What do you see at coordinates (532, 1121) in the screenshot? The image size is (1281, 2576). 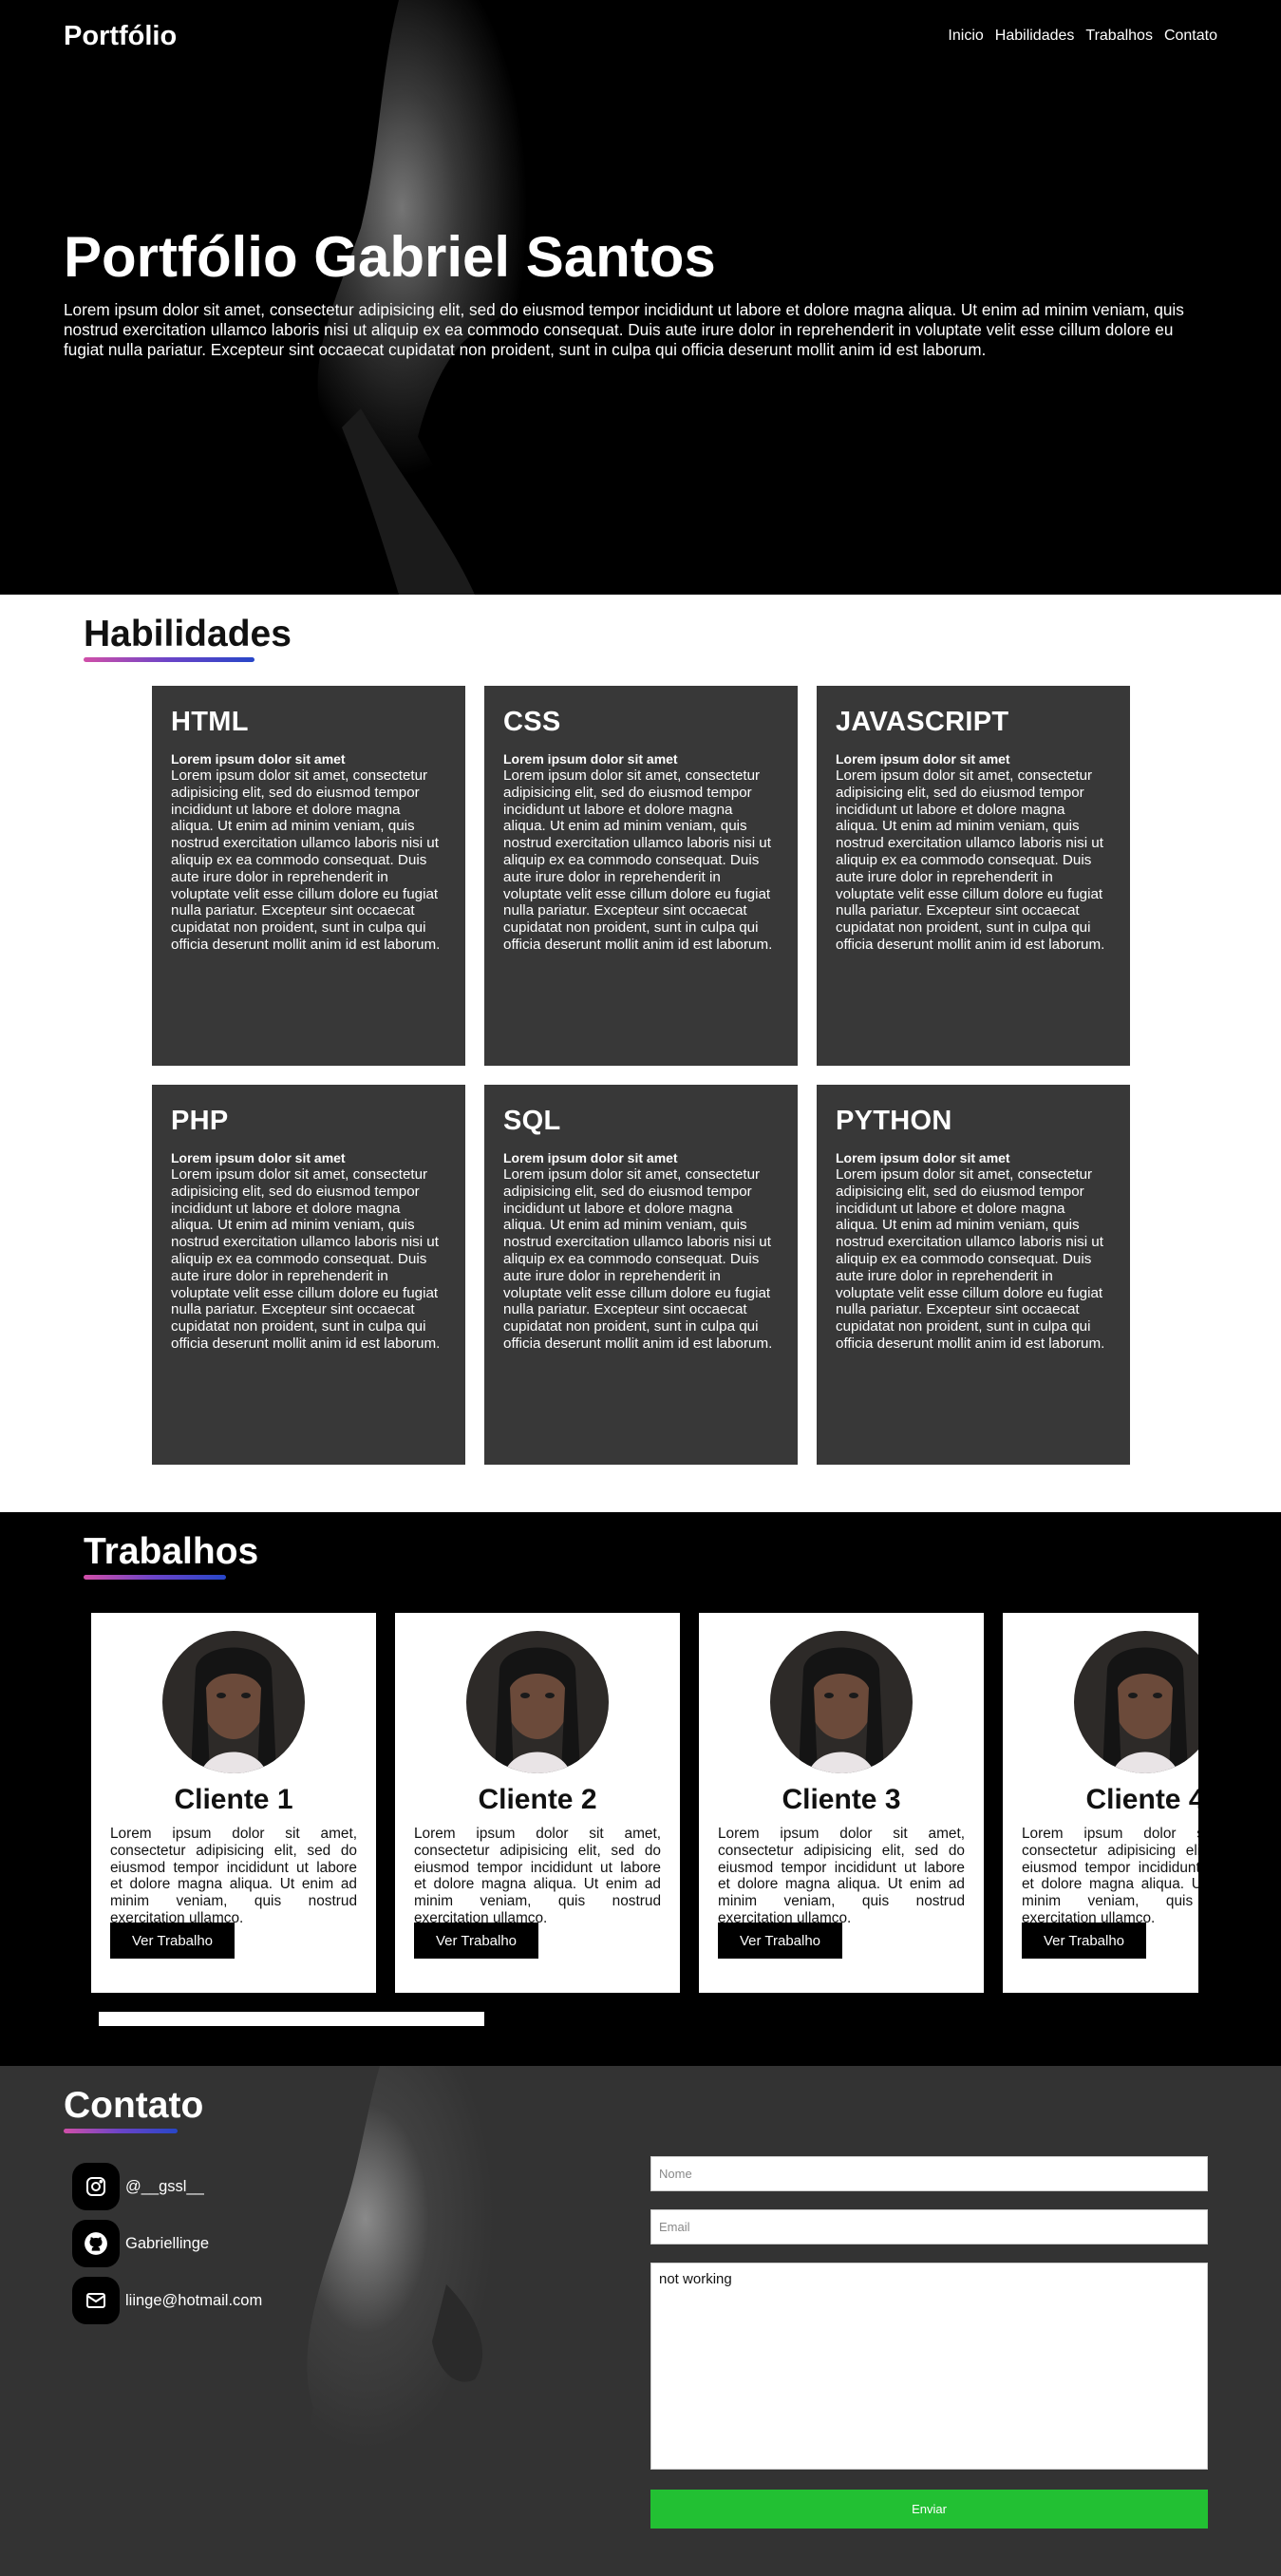 I see `skill-name: SQL` at bounding box center [532, 1121].